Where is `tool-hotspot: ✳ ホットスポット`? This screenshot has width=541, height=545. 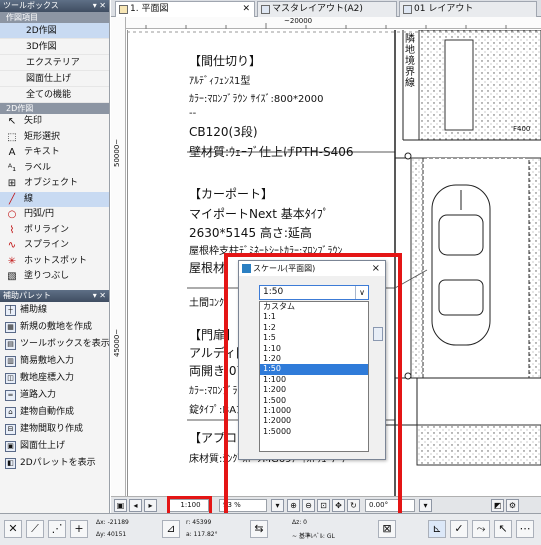
tool-hotspot: ✳ ホットスポット is located at coordinates (54, 262).